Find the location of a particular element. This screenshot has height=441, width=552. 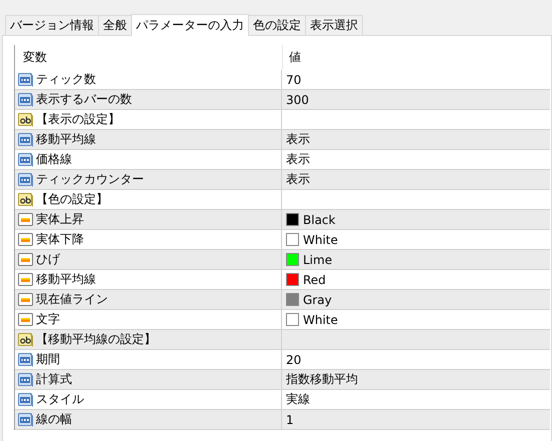

parameter-value: 1 is located at coordinates (290, 419).